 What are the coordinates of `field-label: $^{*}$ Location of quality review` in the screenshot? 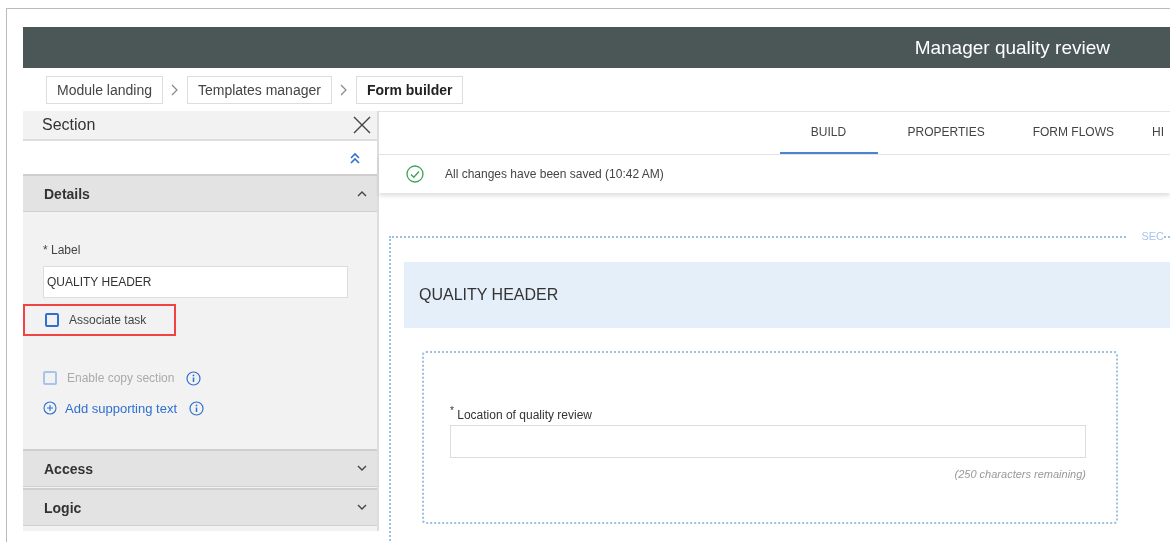 It's located at (521, 413).